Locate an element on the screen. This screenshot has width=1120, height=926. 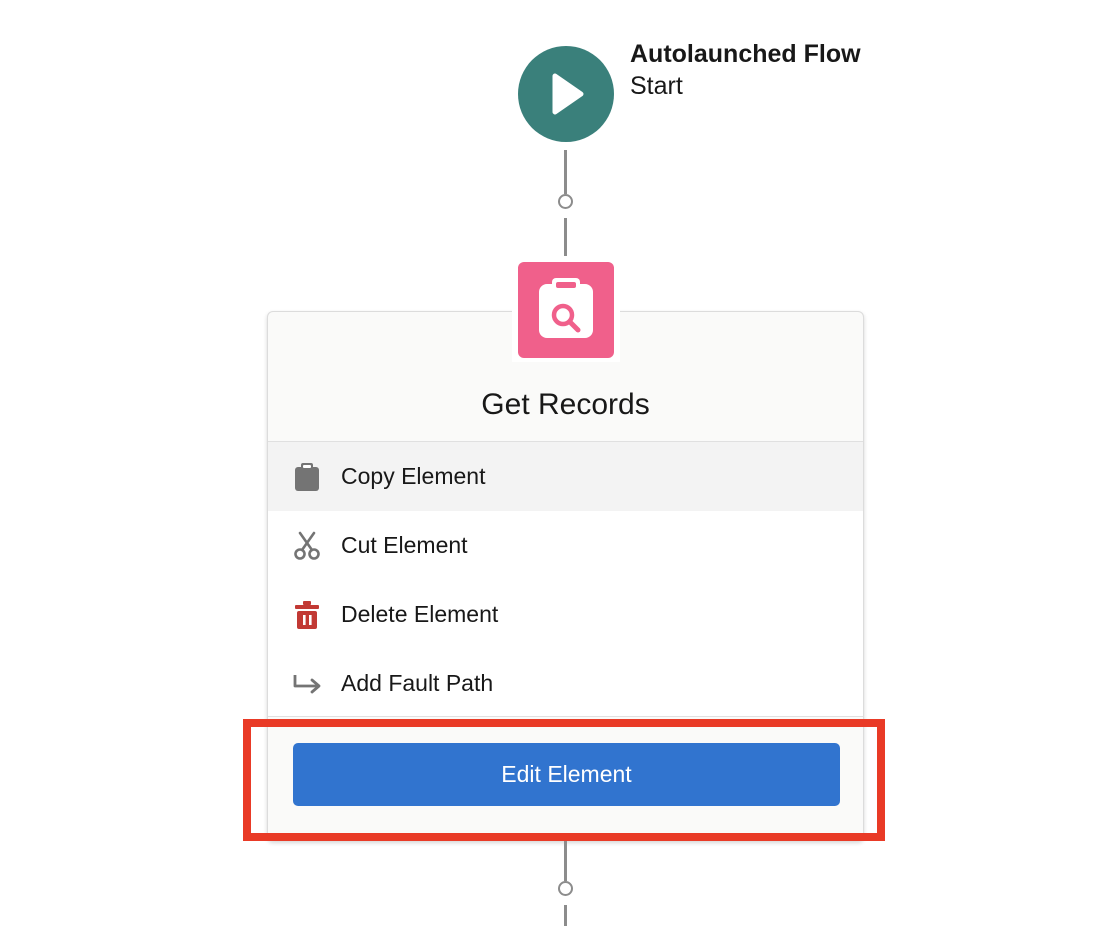
start-node-title: Autolaunched Flow is located at coordinates (745, 54).